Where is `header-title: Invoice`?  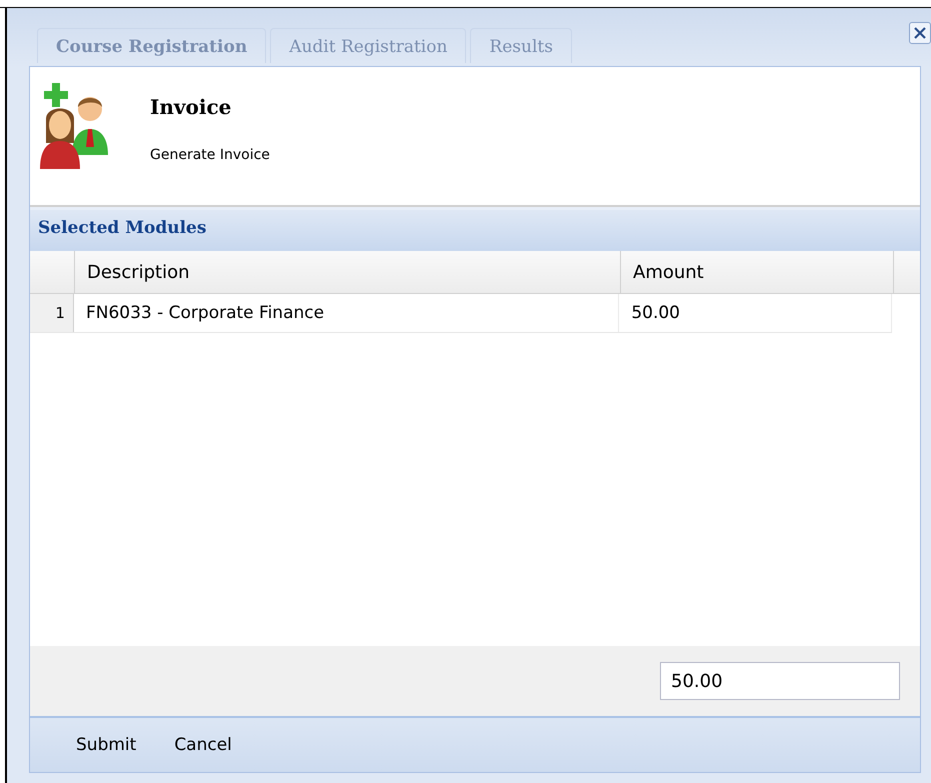
header-title: Invoice is located at coordinates (191, 107).